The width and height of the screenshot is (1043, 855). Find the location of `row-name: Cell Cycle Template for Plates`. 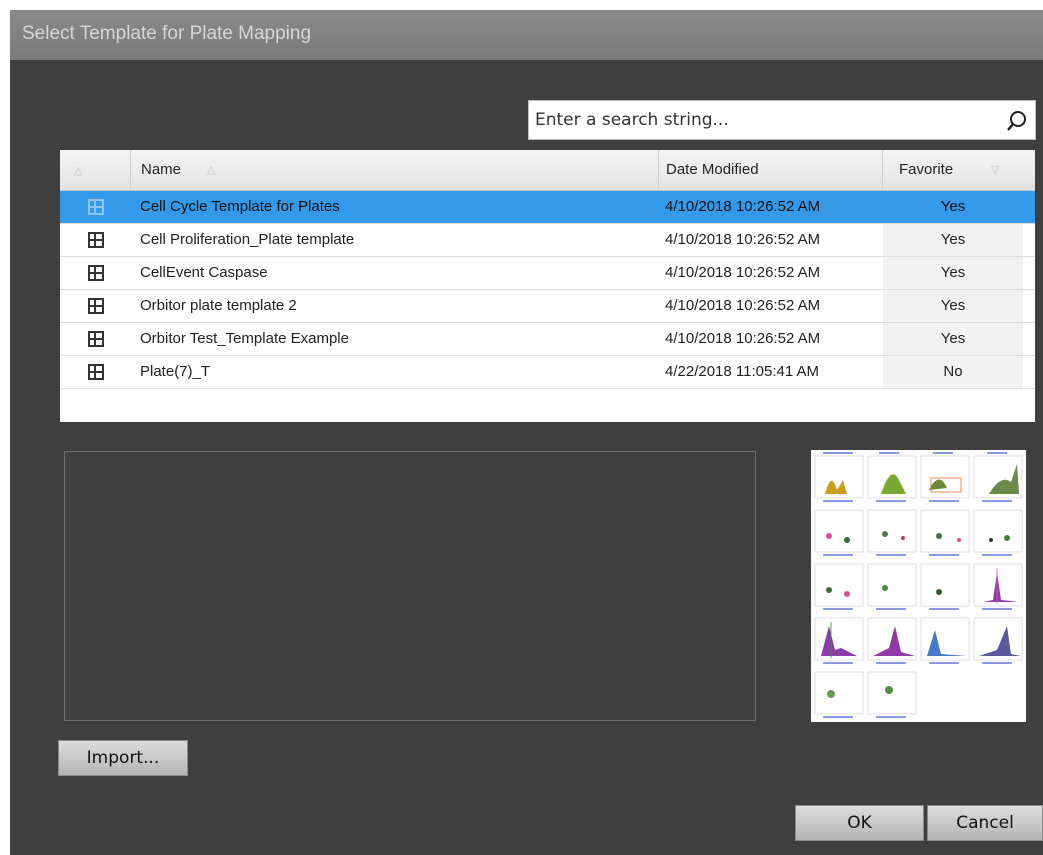

row-name: Cell Cycle Template for Plates is located at coordinates (240, 206).